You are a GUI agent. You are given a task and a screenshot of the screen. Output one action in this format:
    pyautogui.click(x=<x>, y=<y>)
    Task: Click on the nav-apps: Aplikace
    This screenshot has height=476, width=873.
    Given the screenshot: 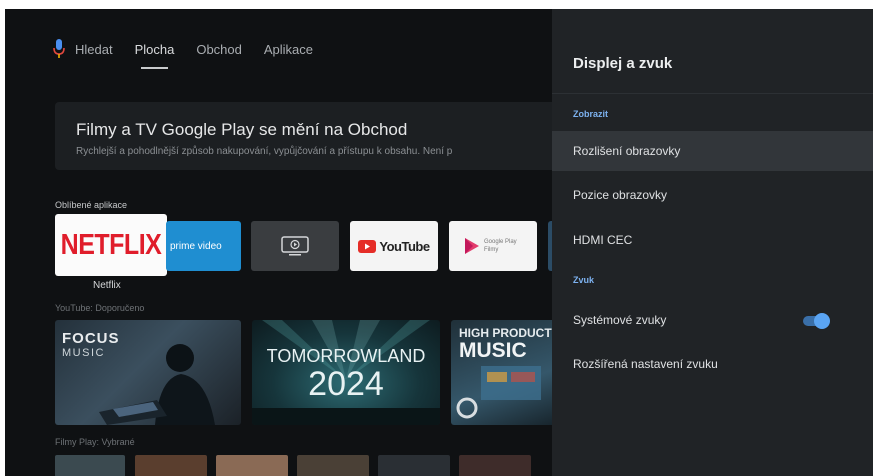 What is the action you would take?
    pyautogui.click(x=288, y=49)
    